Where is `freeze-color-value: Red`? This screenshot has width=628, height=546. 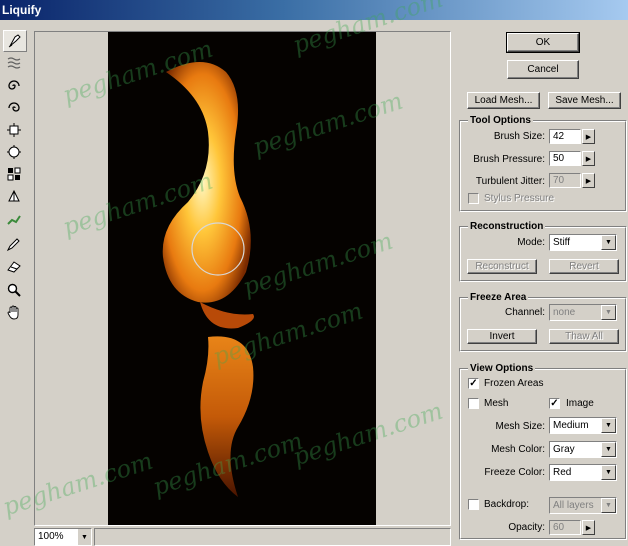
freeze-color-value: Red is located at coordinates (562, 472).